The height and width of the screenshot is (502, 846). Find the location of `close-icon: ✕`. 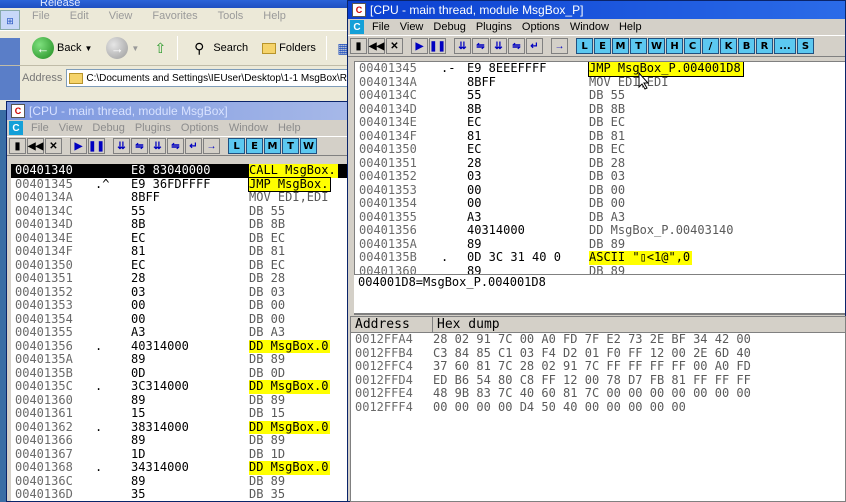

close-icon: ✕ is located at coordinates (53, 146).